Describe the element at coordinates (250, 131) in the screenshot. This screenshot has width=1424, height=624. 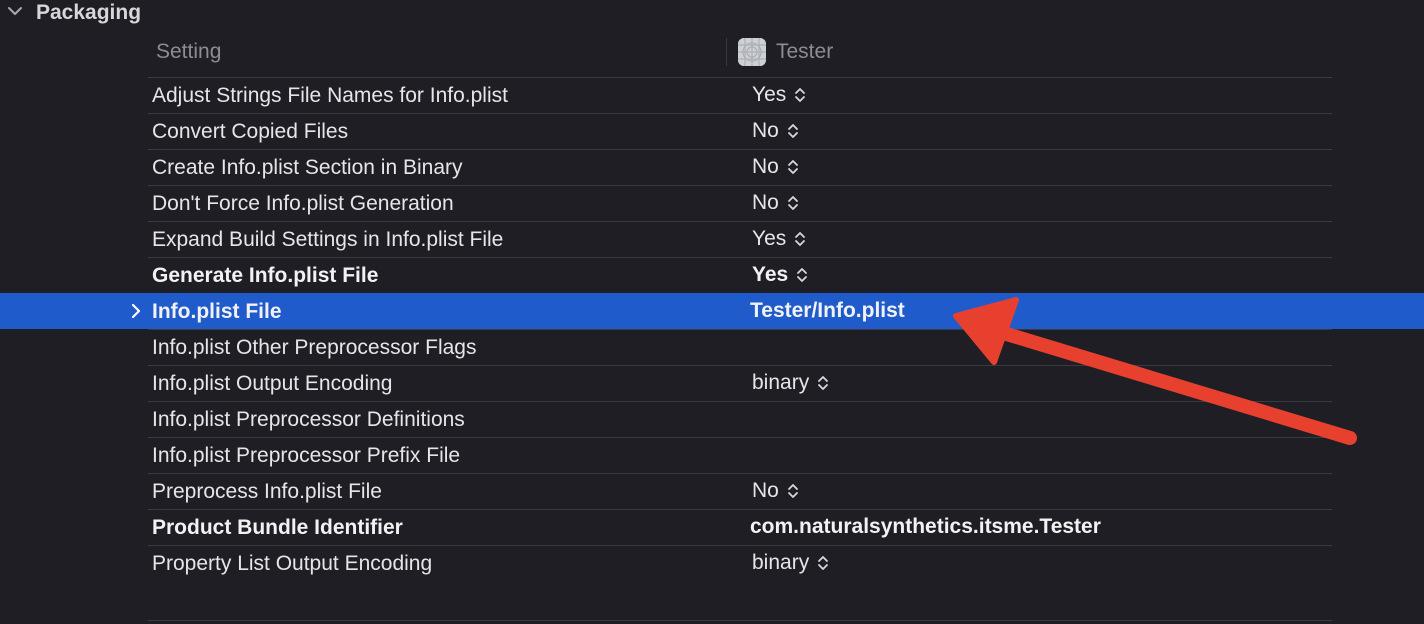
I see `setting-name: Convert Copied Files` at that location.